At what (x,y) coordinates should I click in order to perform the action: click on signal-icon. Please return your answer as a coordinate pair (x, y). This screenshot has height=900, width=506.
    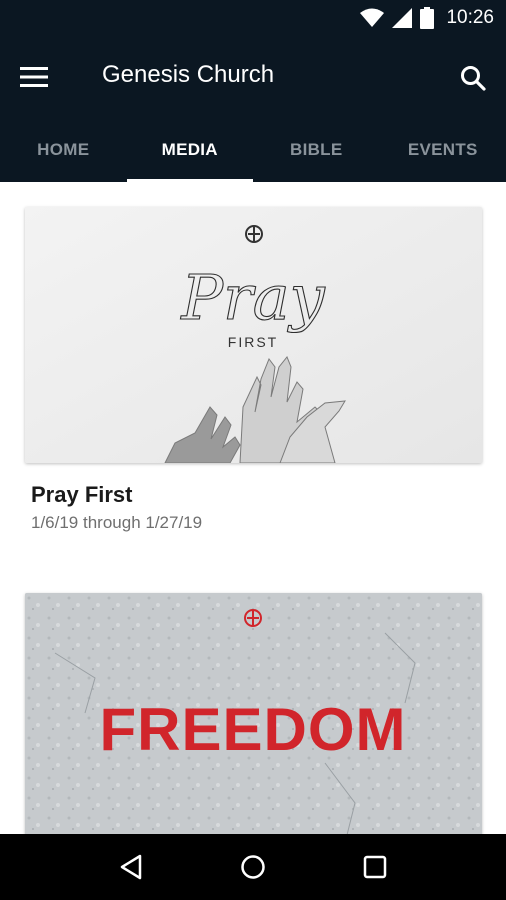
    Looking at the image, I should click on (402, 18).